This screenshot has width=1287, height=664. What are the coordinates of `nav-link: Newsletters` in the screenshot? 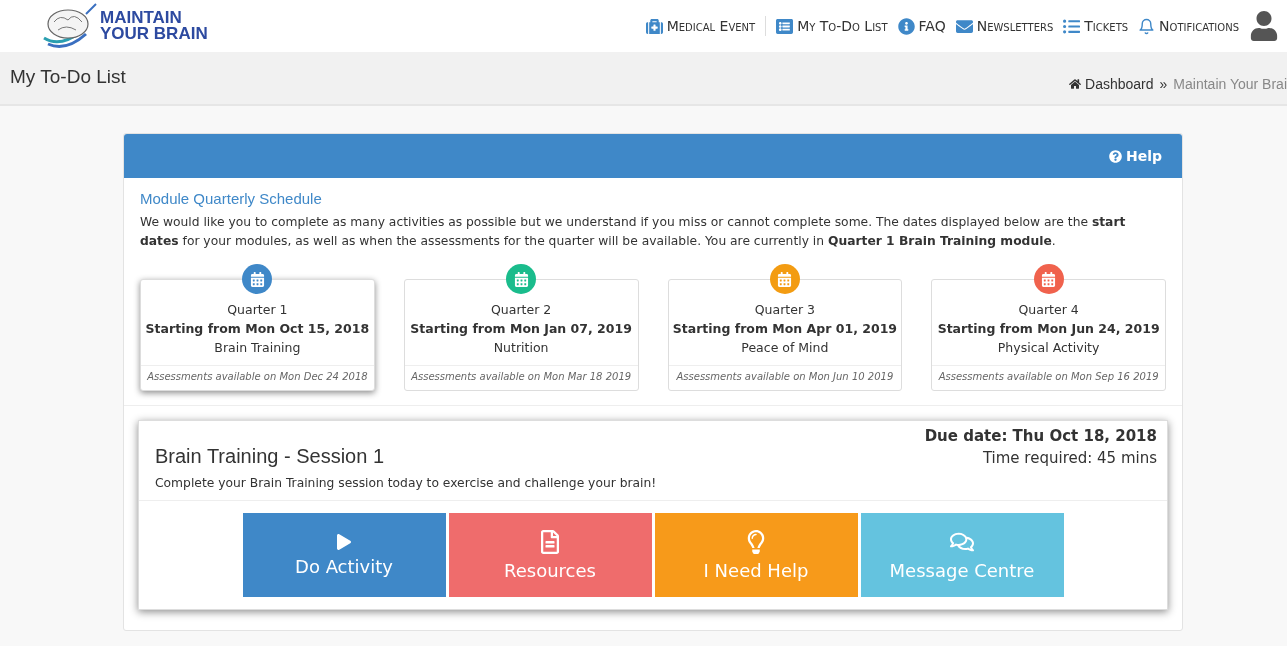 It's located at (1004, 26).